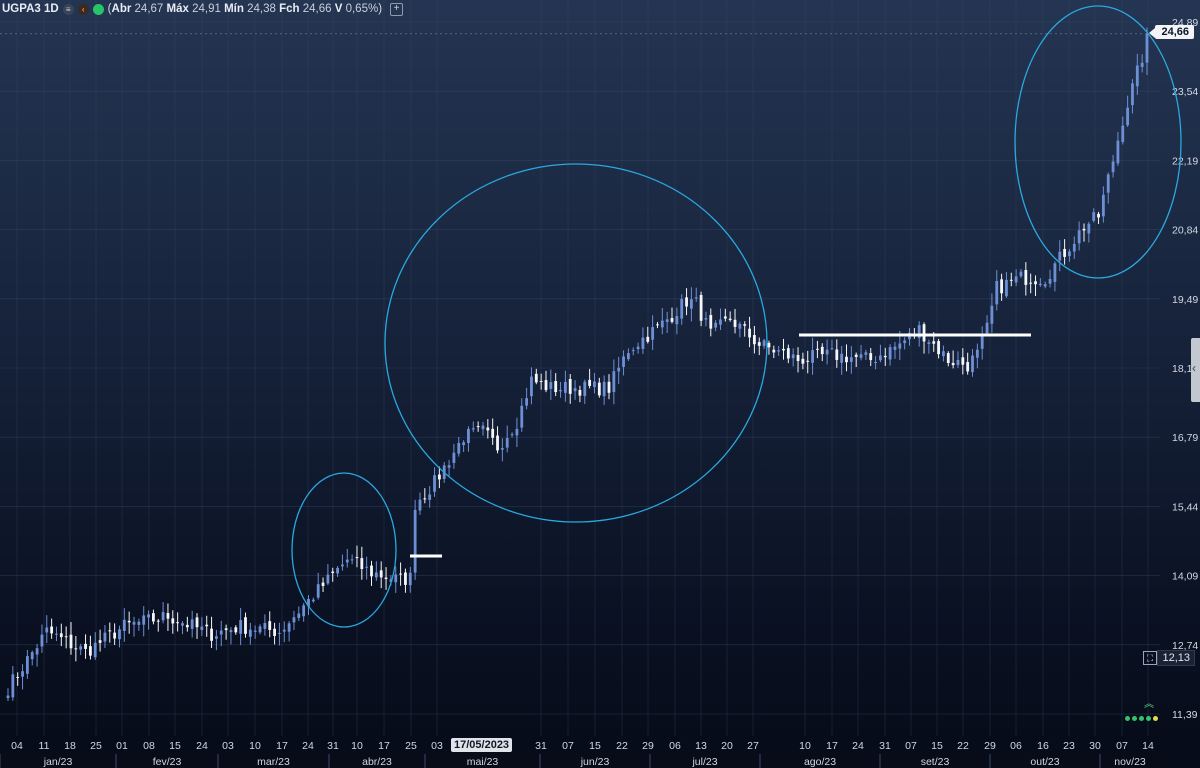 The height and width of the screenshot is (768, 1200). Describe the element at coordinates (397, 9) in the screenshot. I see `add-indicator-icon: +` at that location.